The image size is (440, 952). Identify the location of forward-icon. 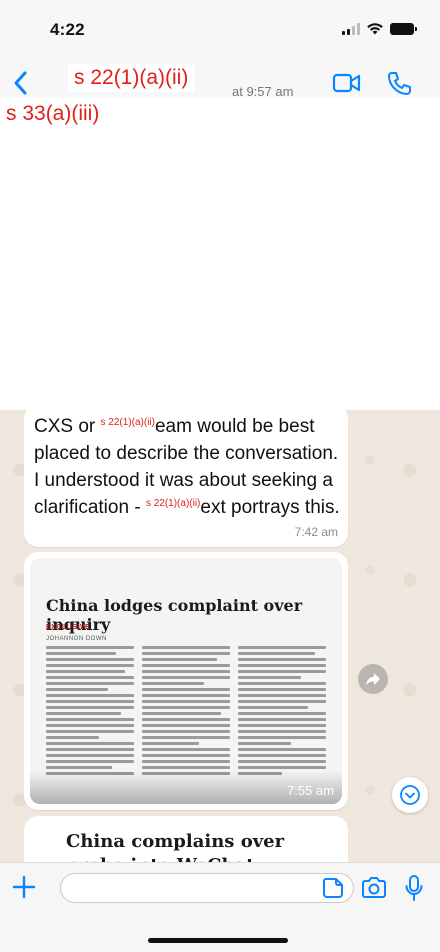
(373, 679).